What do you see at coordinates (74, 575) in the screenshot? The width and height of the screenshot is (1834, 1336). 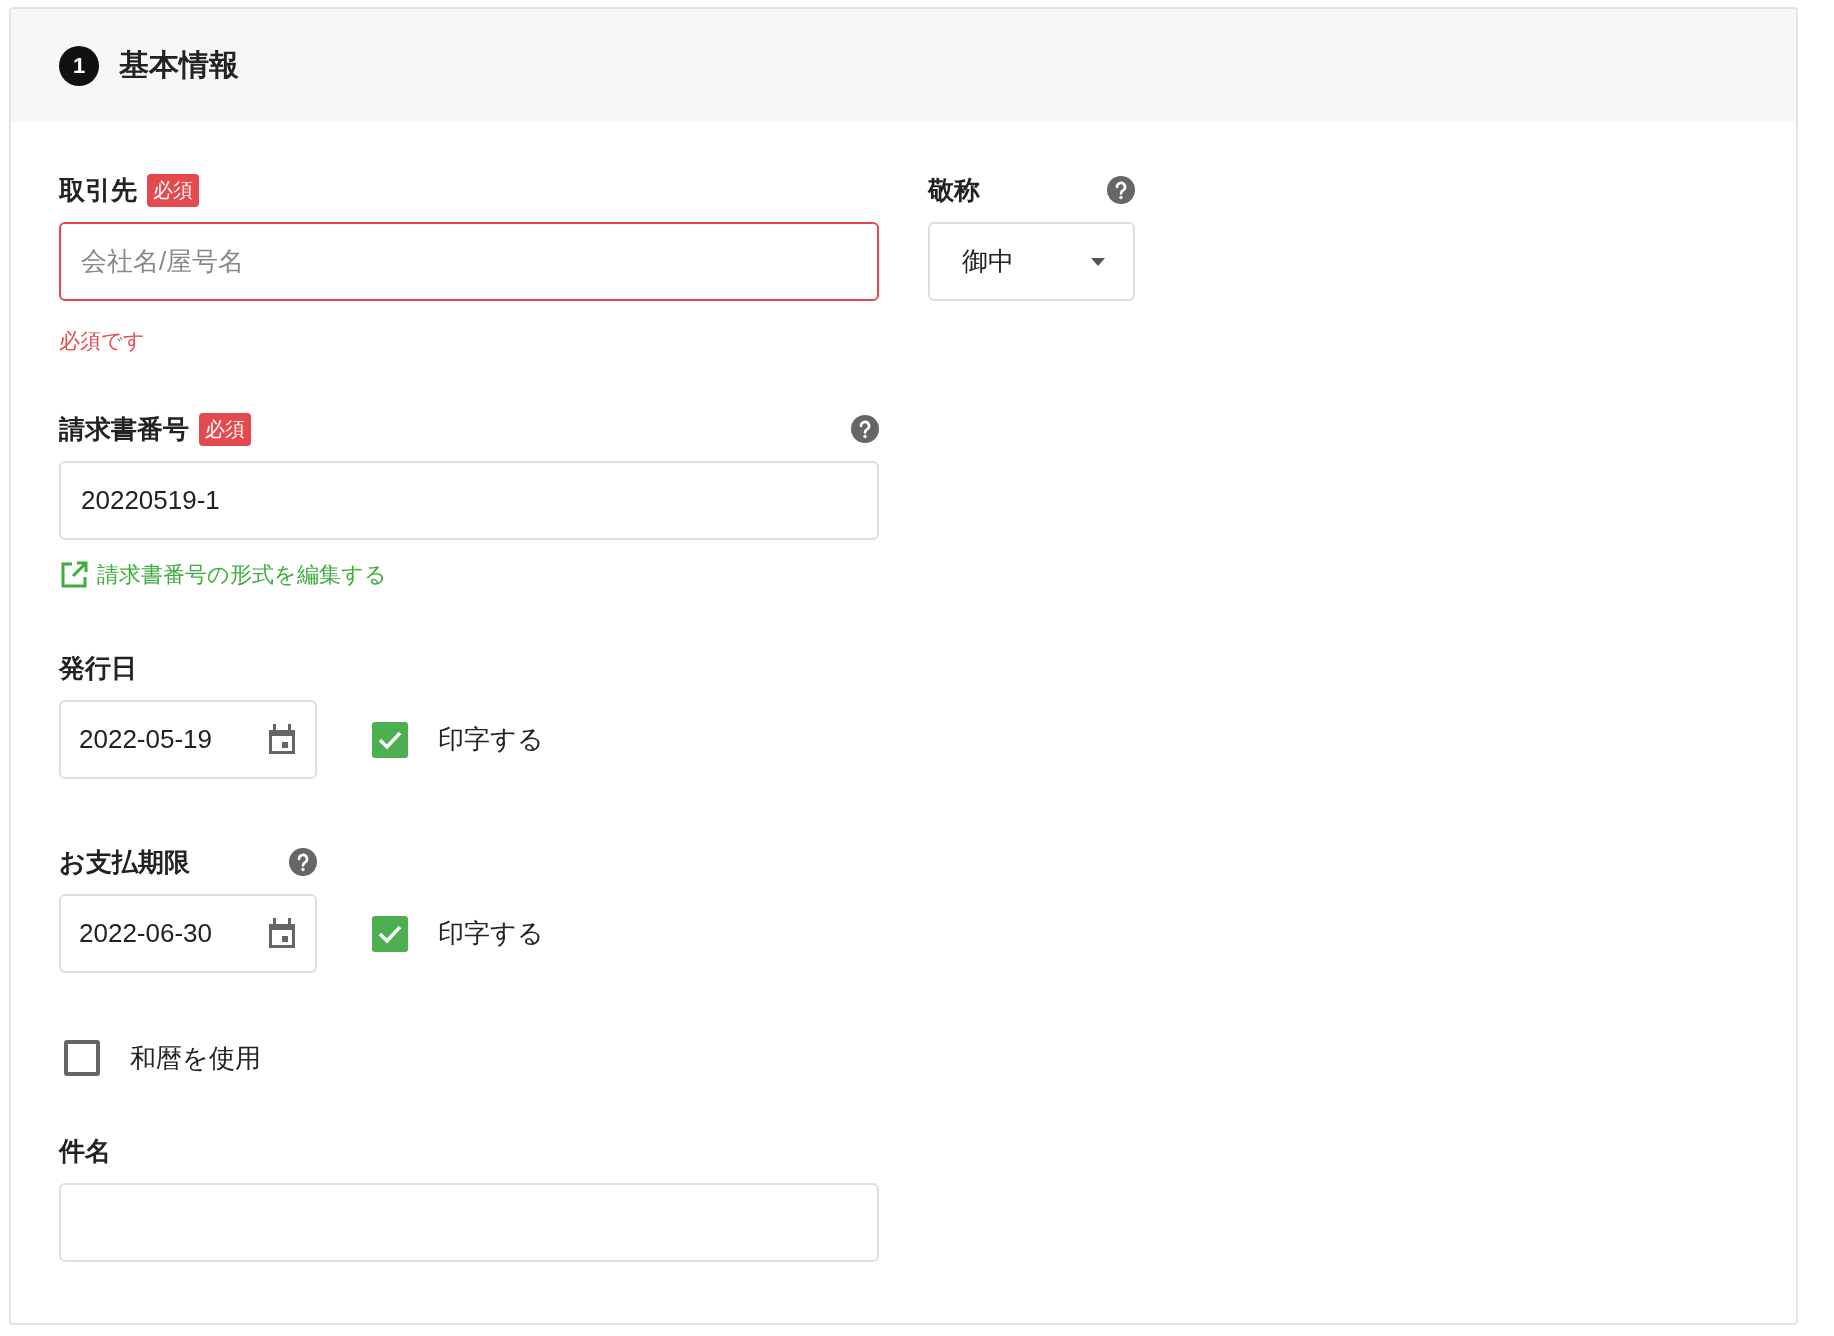 I see `external-link-icon` at bounding box center [74, 575].